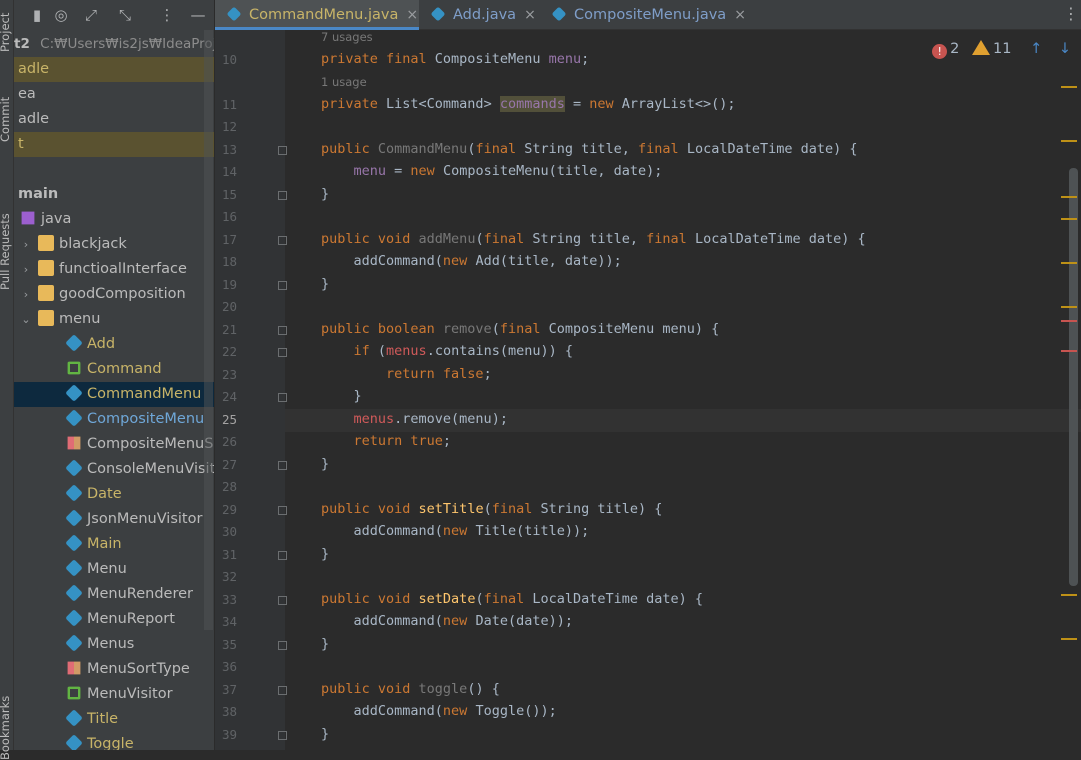 The height and width of the screenshot is (760, 1081). What do you see at coordinates (471, 261) in the screenshot?
I see `code-line: addCommand(new Add(title, date));` at bounding box center [471, 261].